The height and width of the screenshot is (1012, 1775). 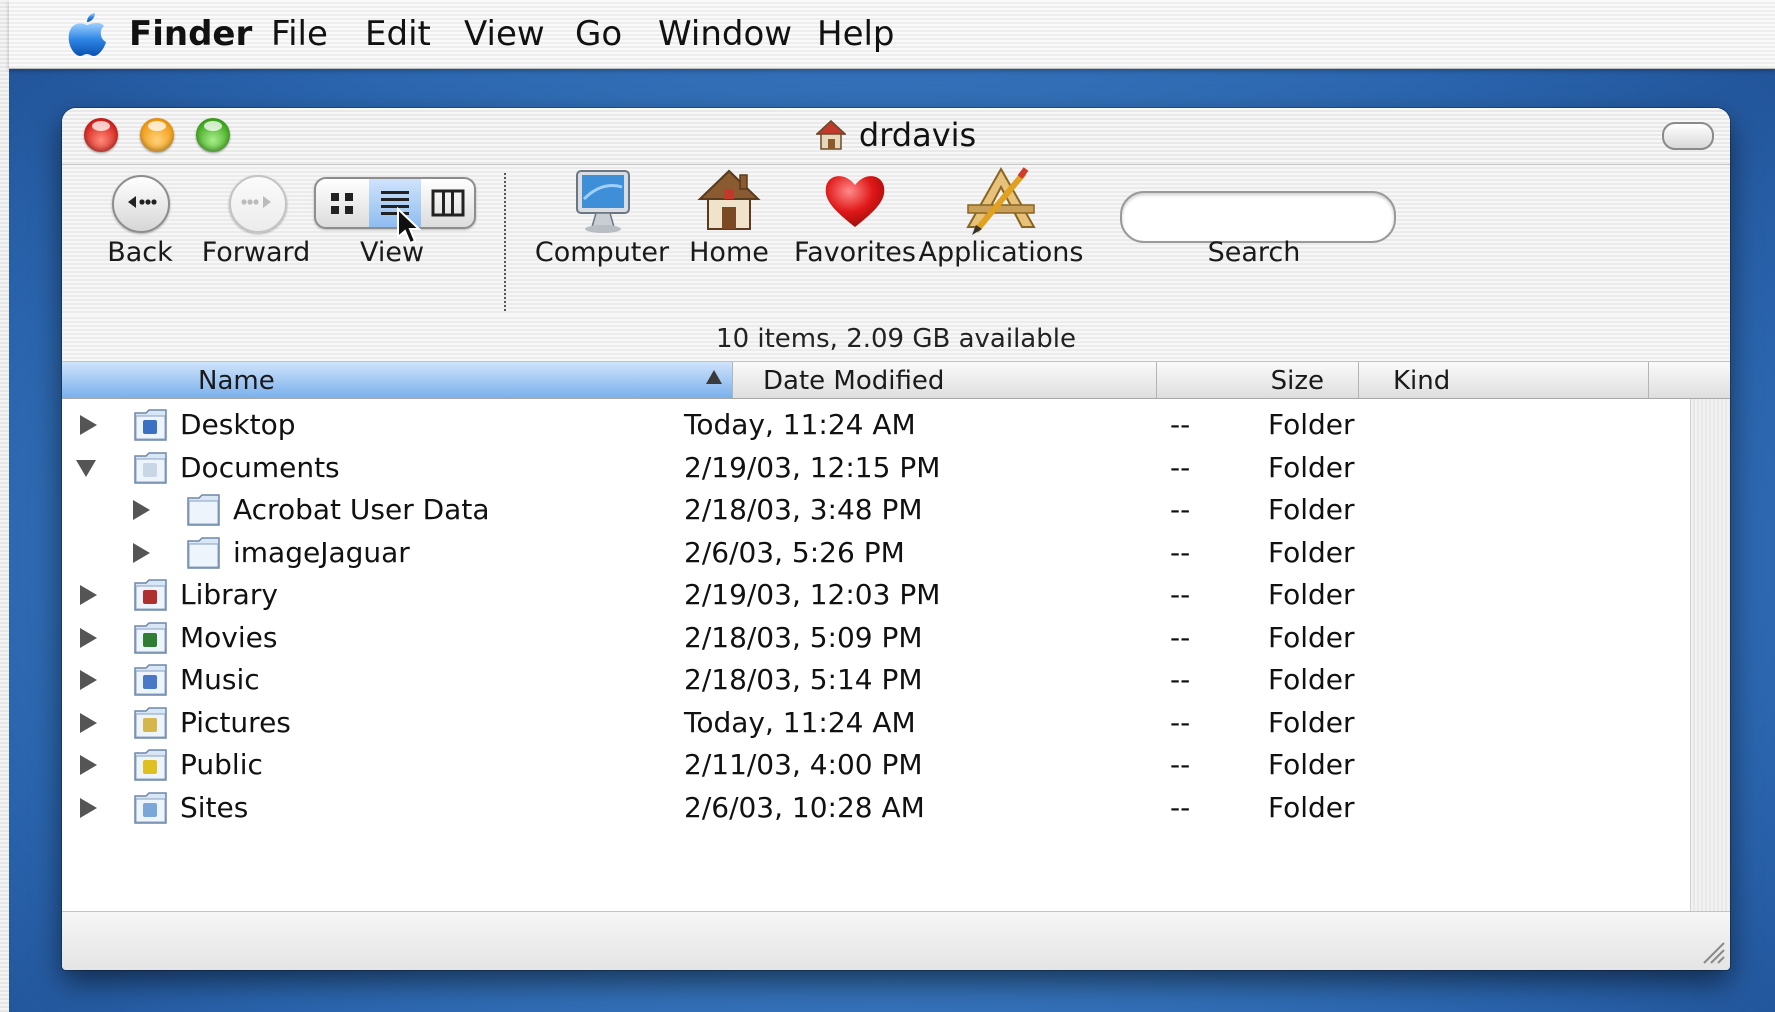 What do you see at coordinates (150, 680) in the screenshot?
I see `music-folder-icon` at bounding box center [150, 680].